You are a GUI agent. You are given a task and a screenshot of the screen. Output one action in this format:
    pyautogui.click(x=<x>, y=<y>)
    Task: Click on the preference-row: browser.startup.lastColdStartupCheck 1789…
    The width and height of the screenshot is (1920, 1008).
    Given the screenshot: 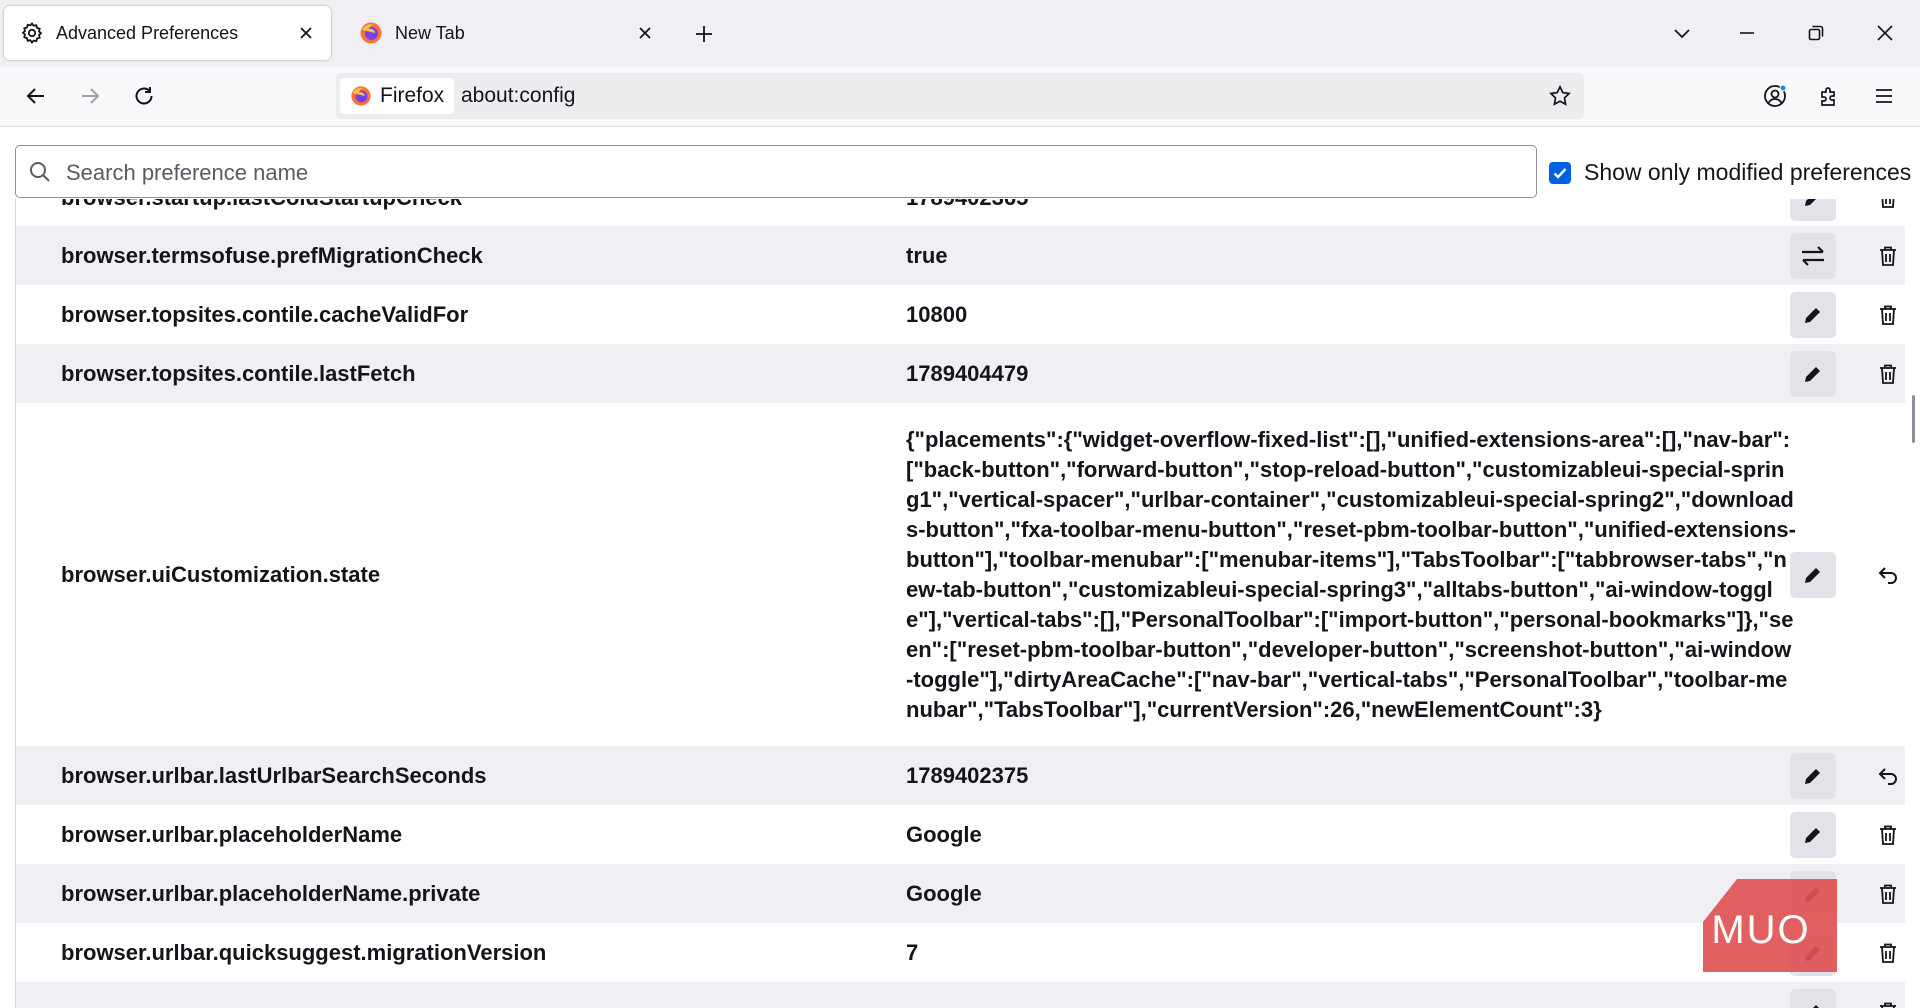 What is the action you would take?
    pyautogui.click(x=960, y=212)
    